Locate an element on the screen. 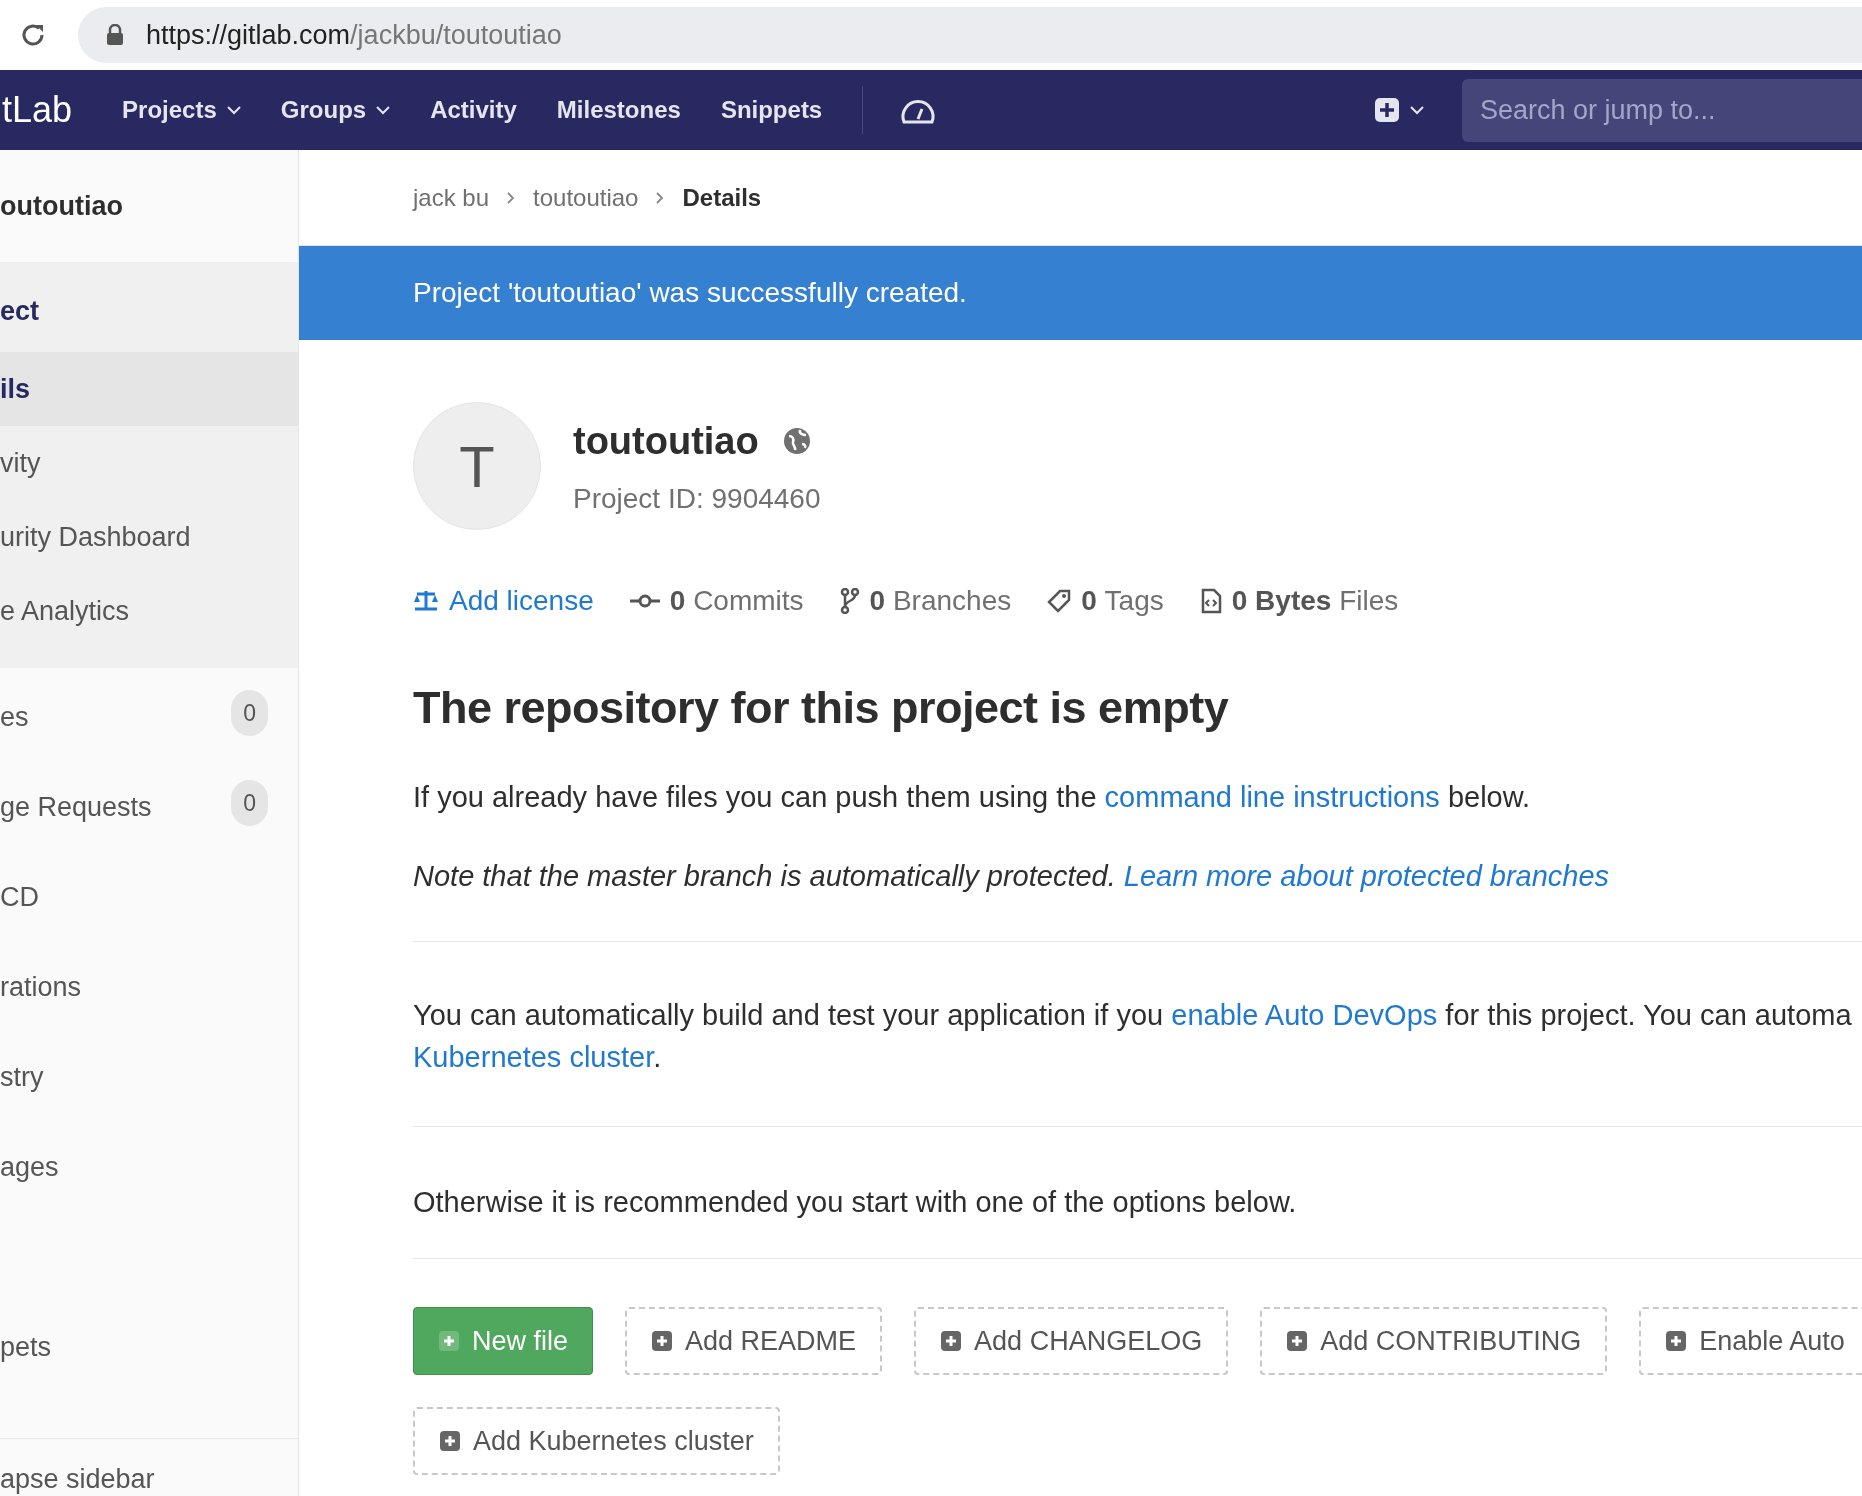 The image size is (1862, 1496). project-id: Project ID: 9904460 is located at coordinates (697, 498).